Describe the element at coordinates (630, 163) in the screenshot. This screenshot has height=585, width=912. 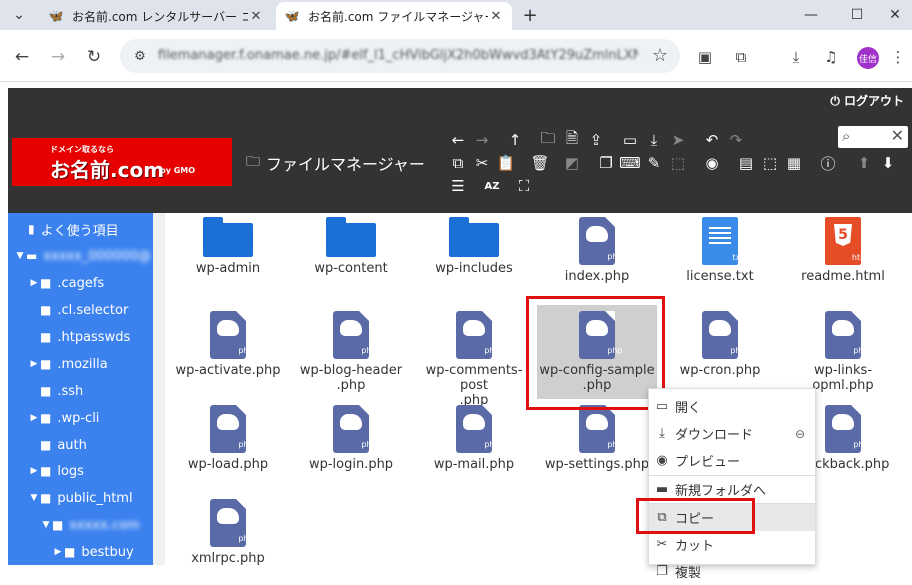
I see `rename-icon: ⌨` at that location.